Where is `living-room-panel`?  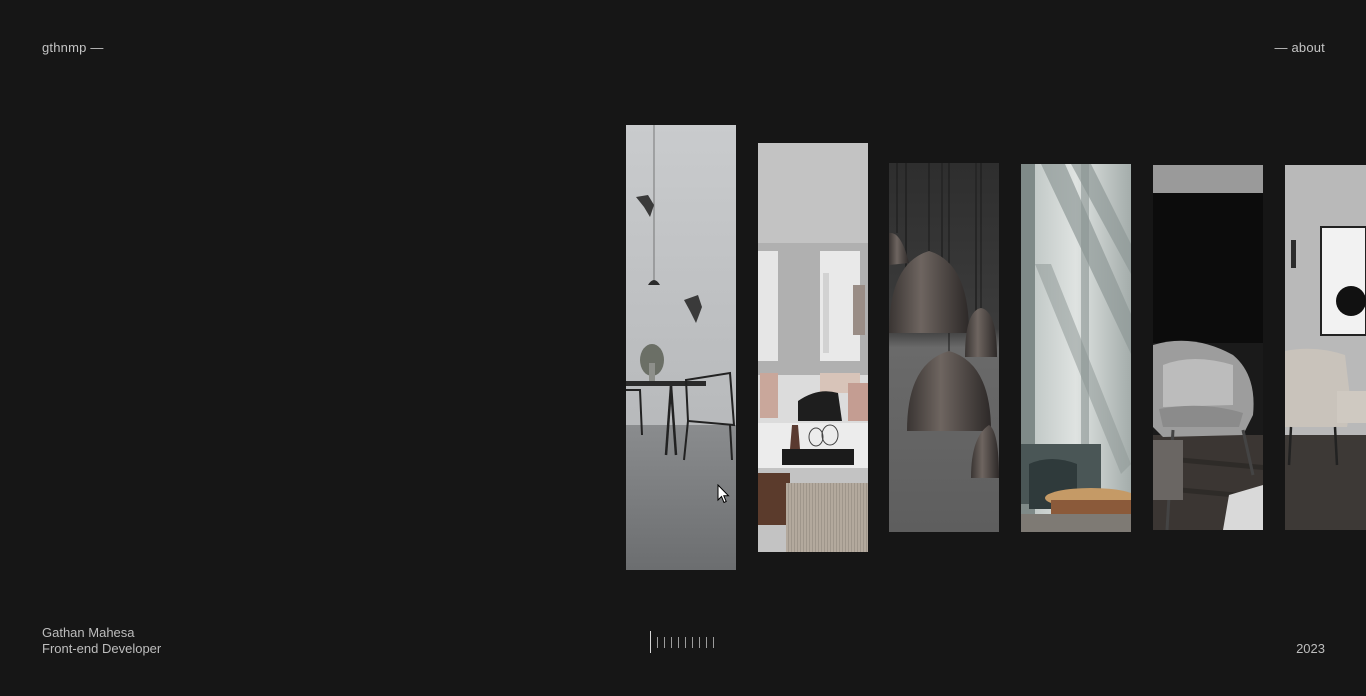
living-room-panel is located at coordinates (813, 347).